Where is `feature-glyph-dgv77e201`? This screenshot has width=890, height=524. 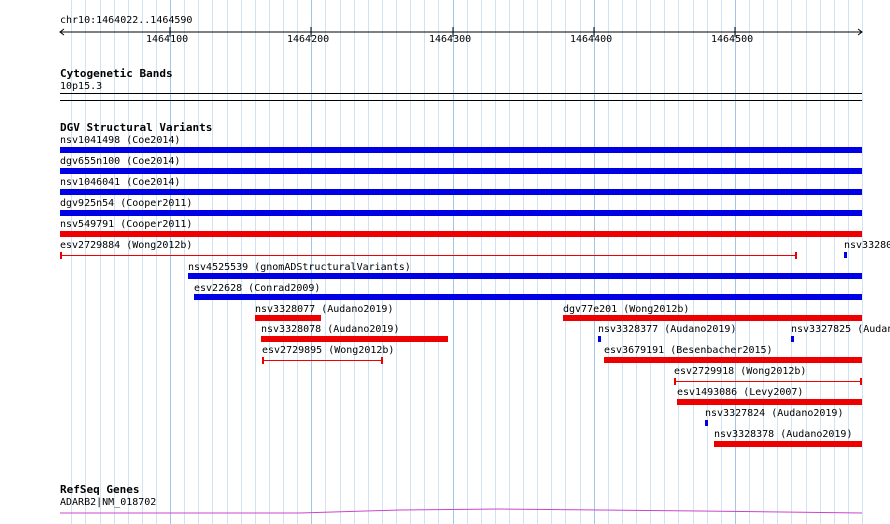
feature-glyph-dgv77e201 is located at coordinates (712, 318).